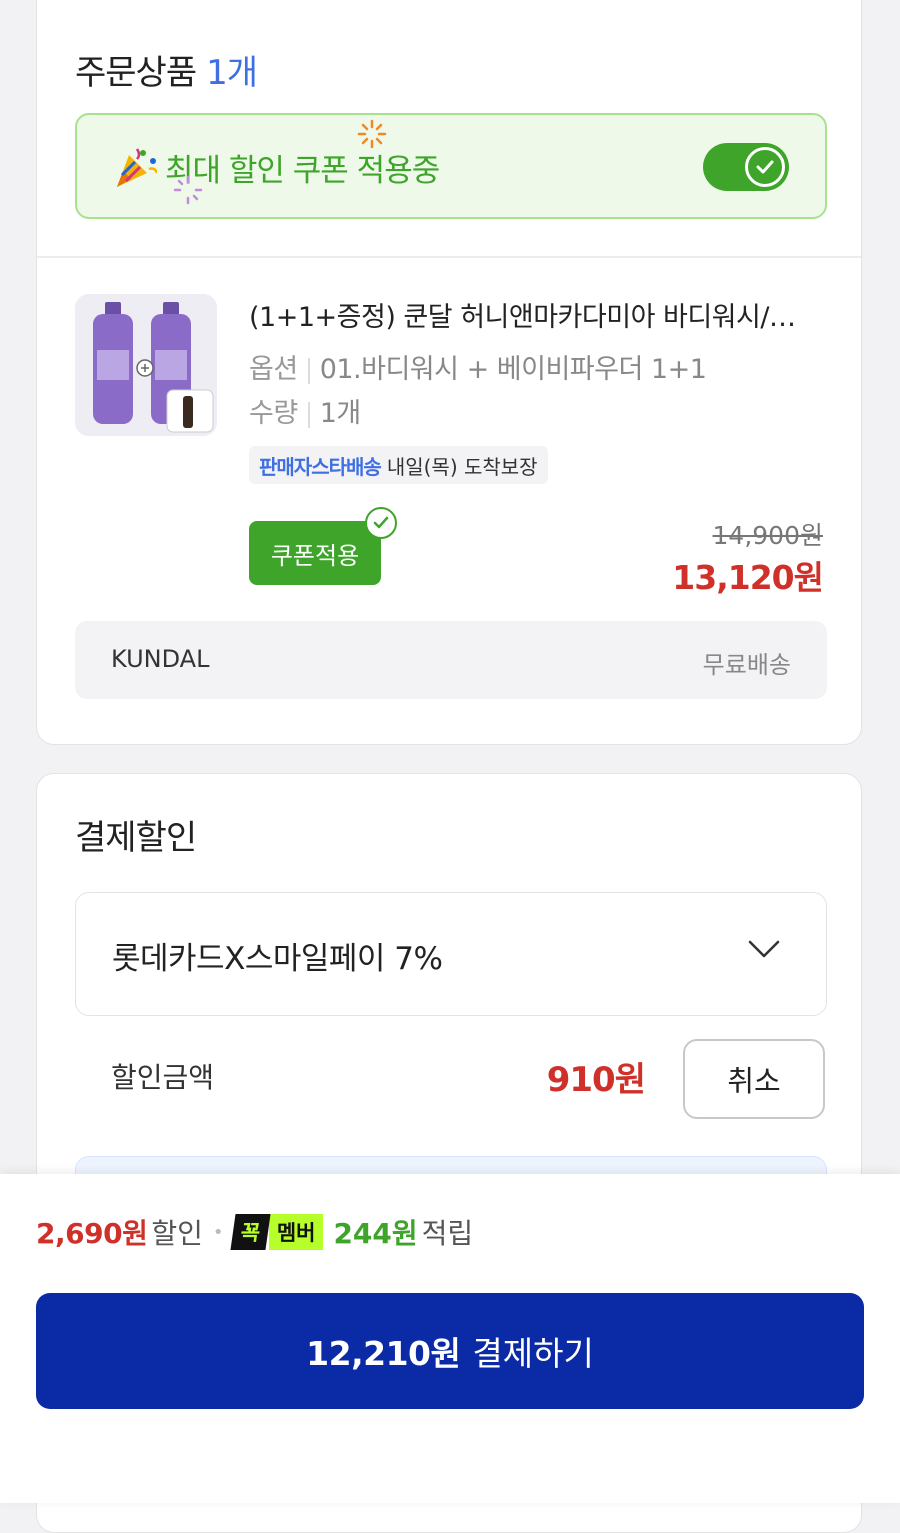 The width and height of the screenshot is (900, 1533). What do you see at coordinates (136, 73) in the screenshot?
I see `order-items-title-label: 주문상품` at bounding box center [136, 73].